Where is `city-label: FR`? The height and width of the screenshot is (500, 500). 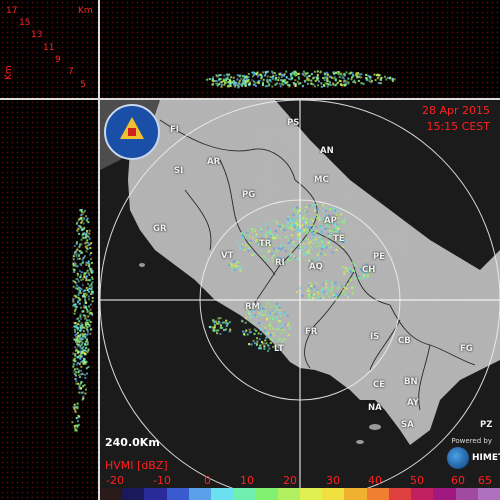
city-label: FR is located at coordinates (311, 332).